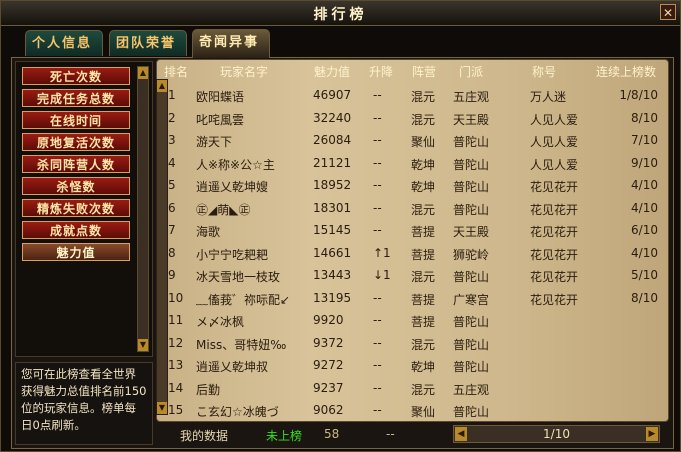  I want to click on cell-name: 海歌, so click(208, 232).